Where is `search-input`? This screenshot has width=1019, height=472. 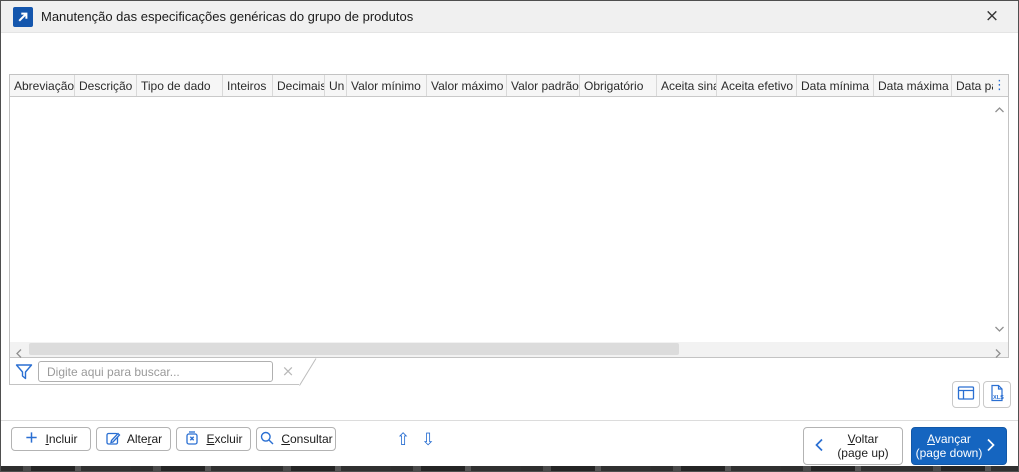 search-input is located at coordinates (155, 371).